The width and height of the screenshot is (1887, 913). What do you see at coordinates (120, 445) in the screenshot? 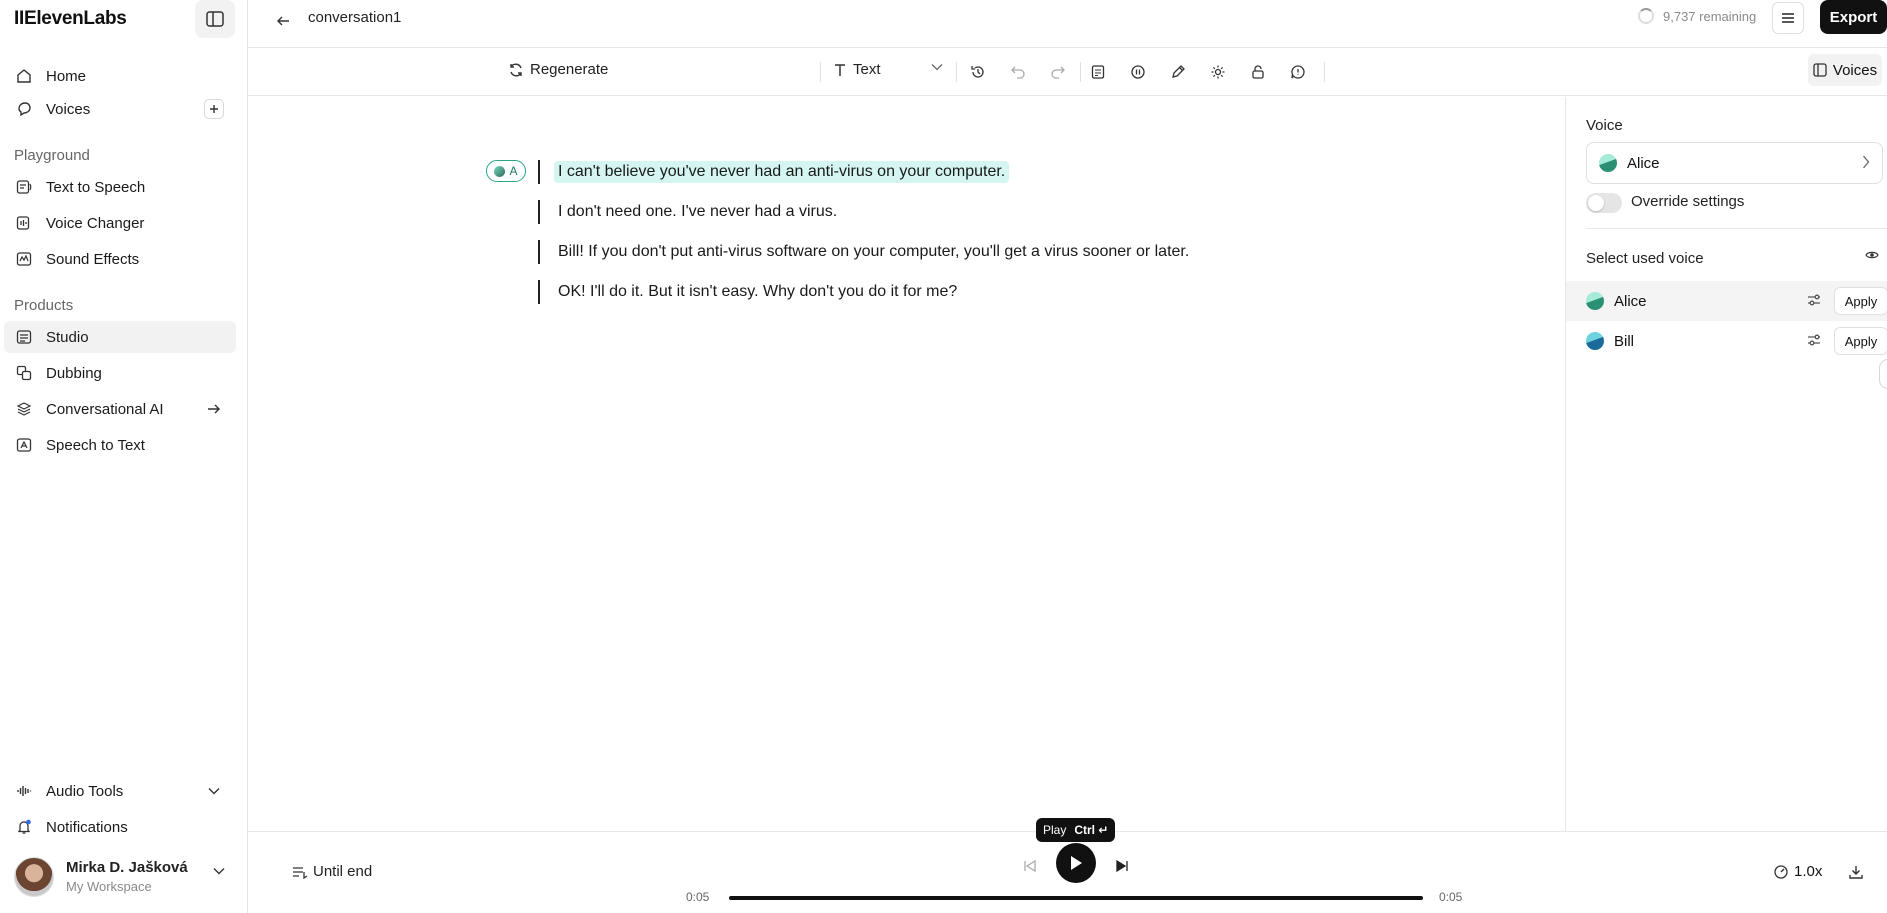
I see `sidebar-item-speech-to-text: Speech to Text` at bounding box center [120, 445].